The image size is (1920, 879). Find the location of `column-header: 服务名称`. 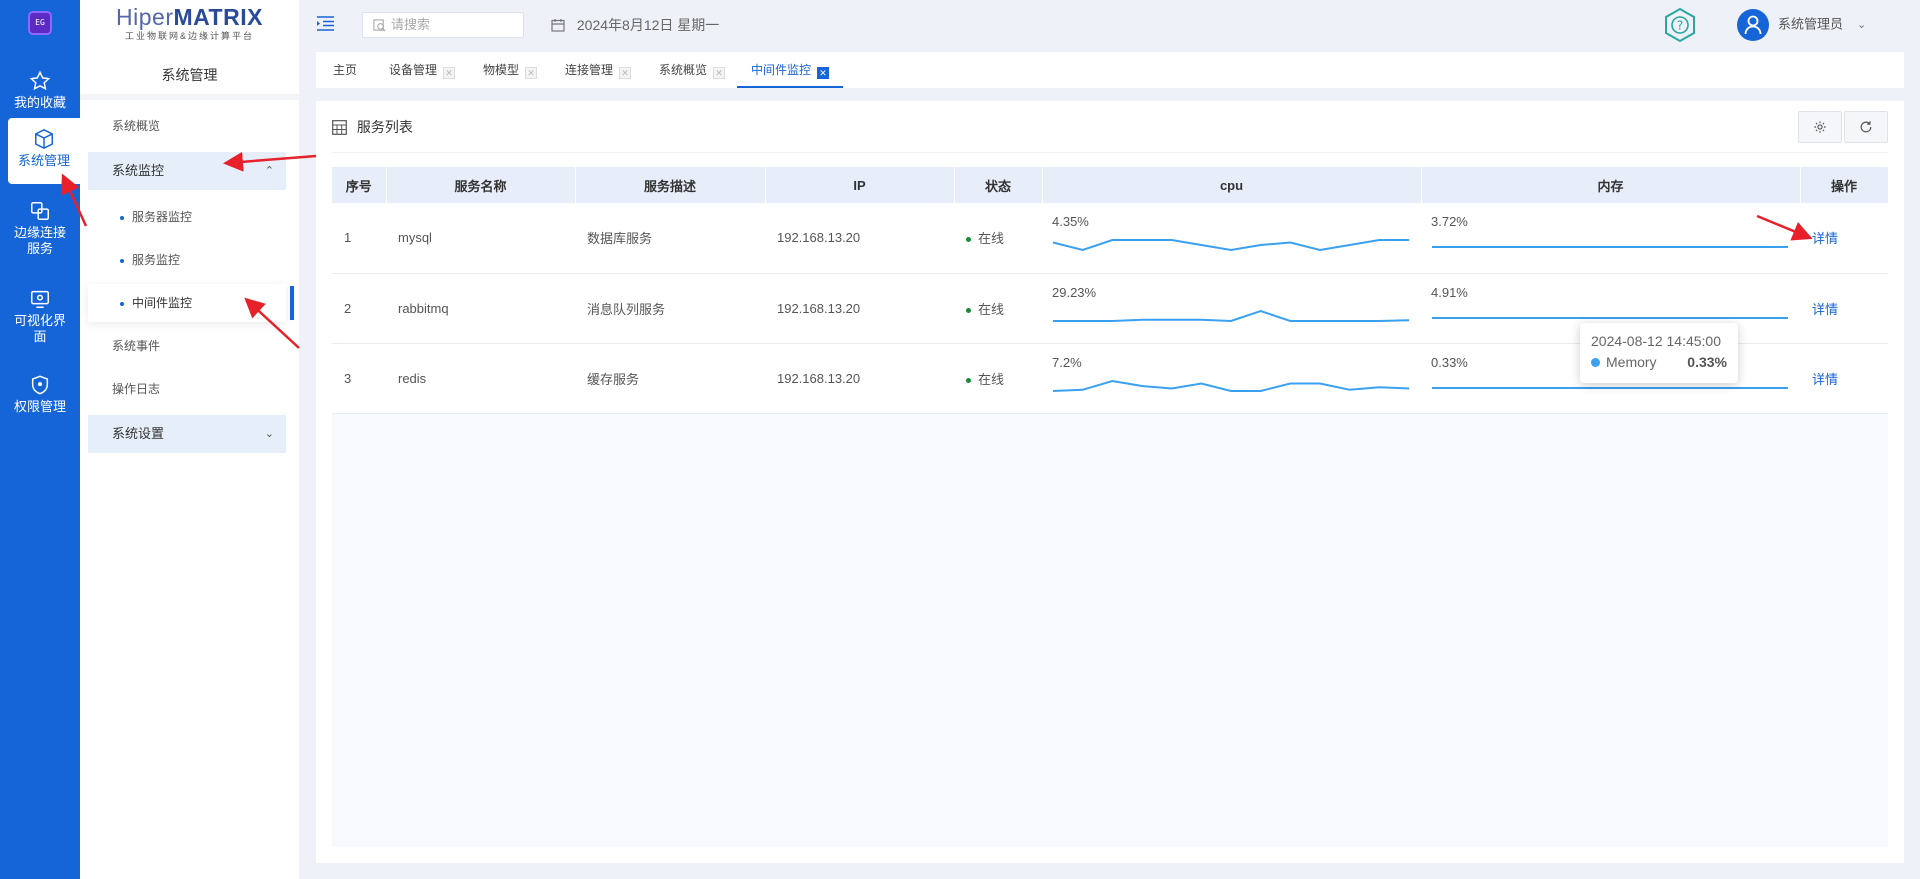

column-header: 服务名称 is located at coordinates (481, 185).